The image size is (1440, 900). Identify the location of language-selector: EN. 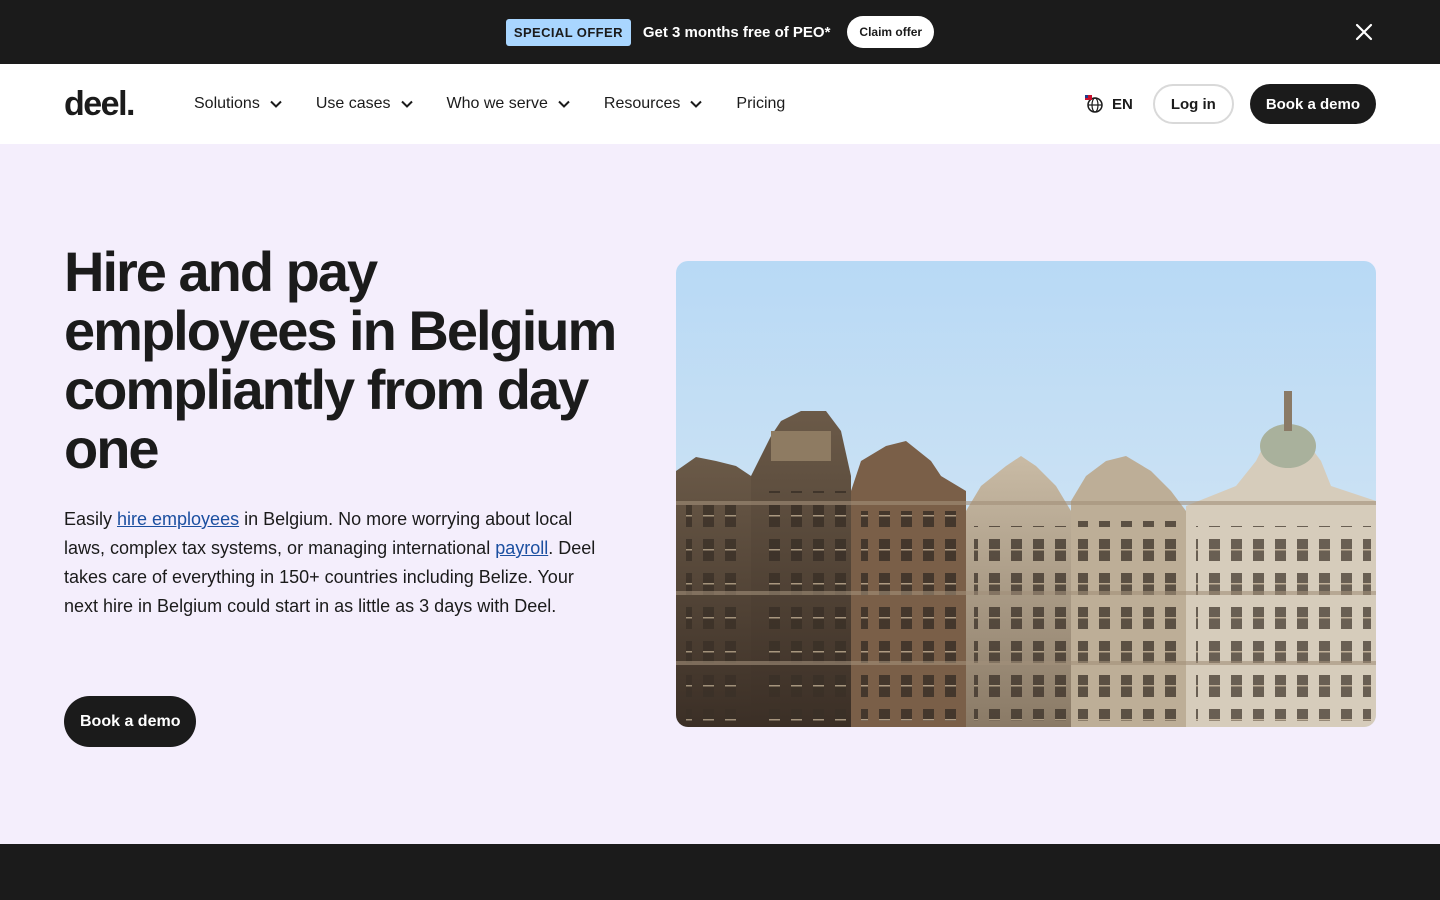
(1108, 104).